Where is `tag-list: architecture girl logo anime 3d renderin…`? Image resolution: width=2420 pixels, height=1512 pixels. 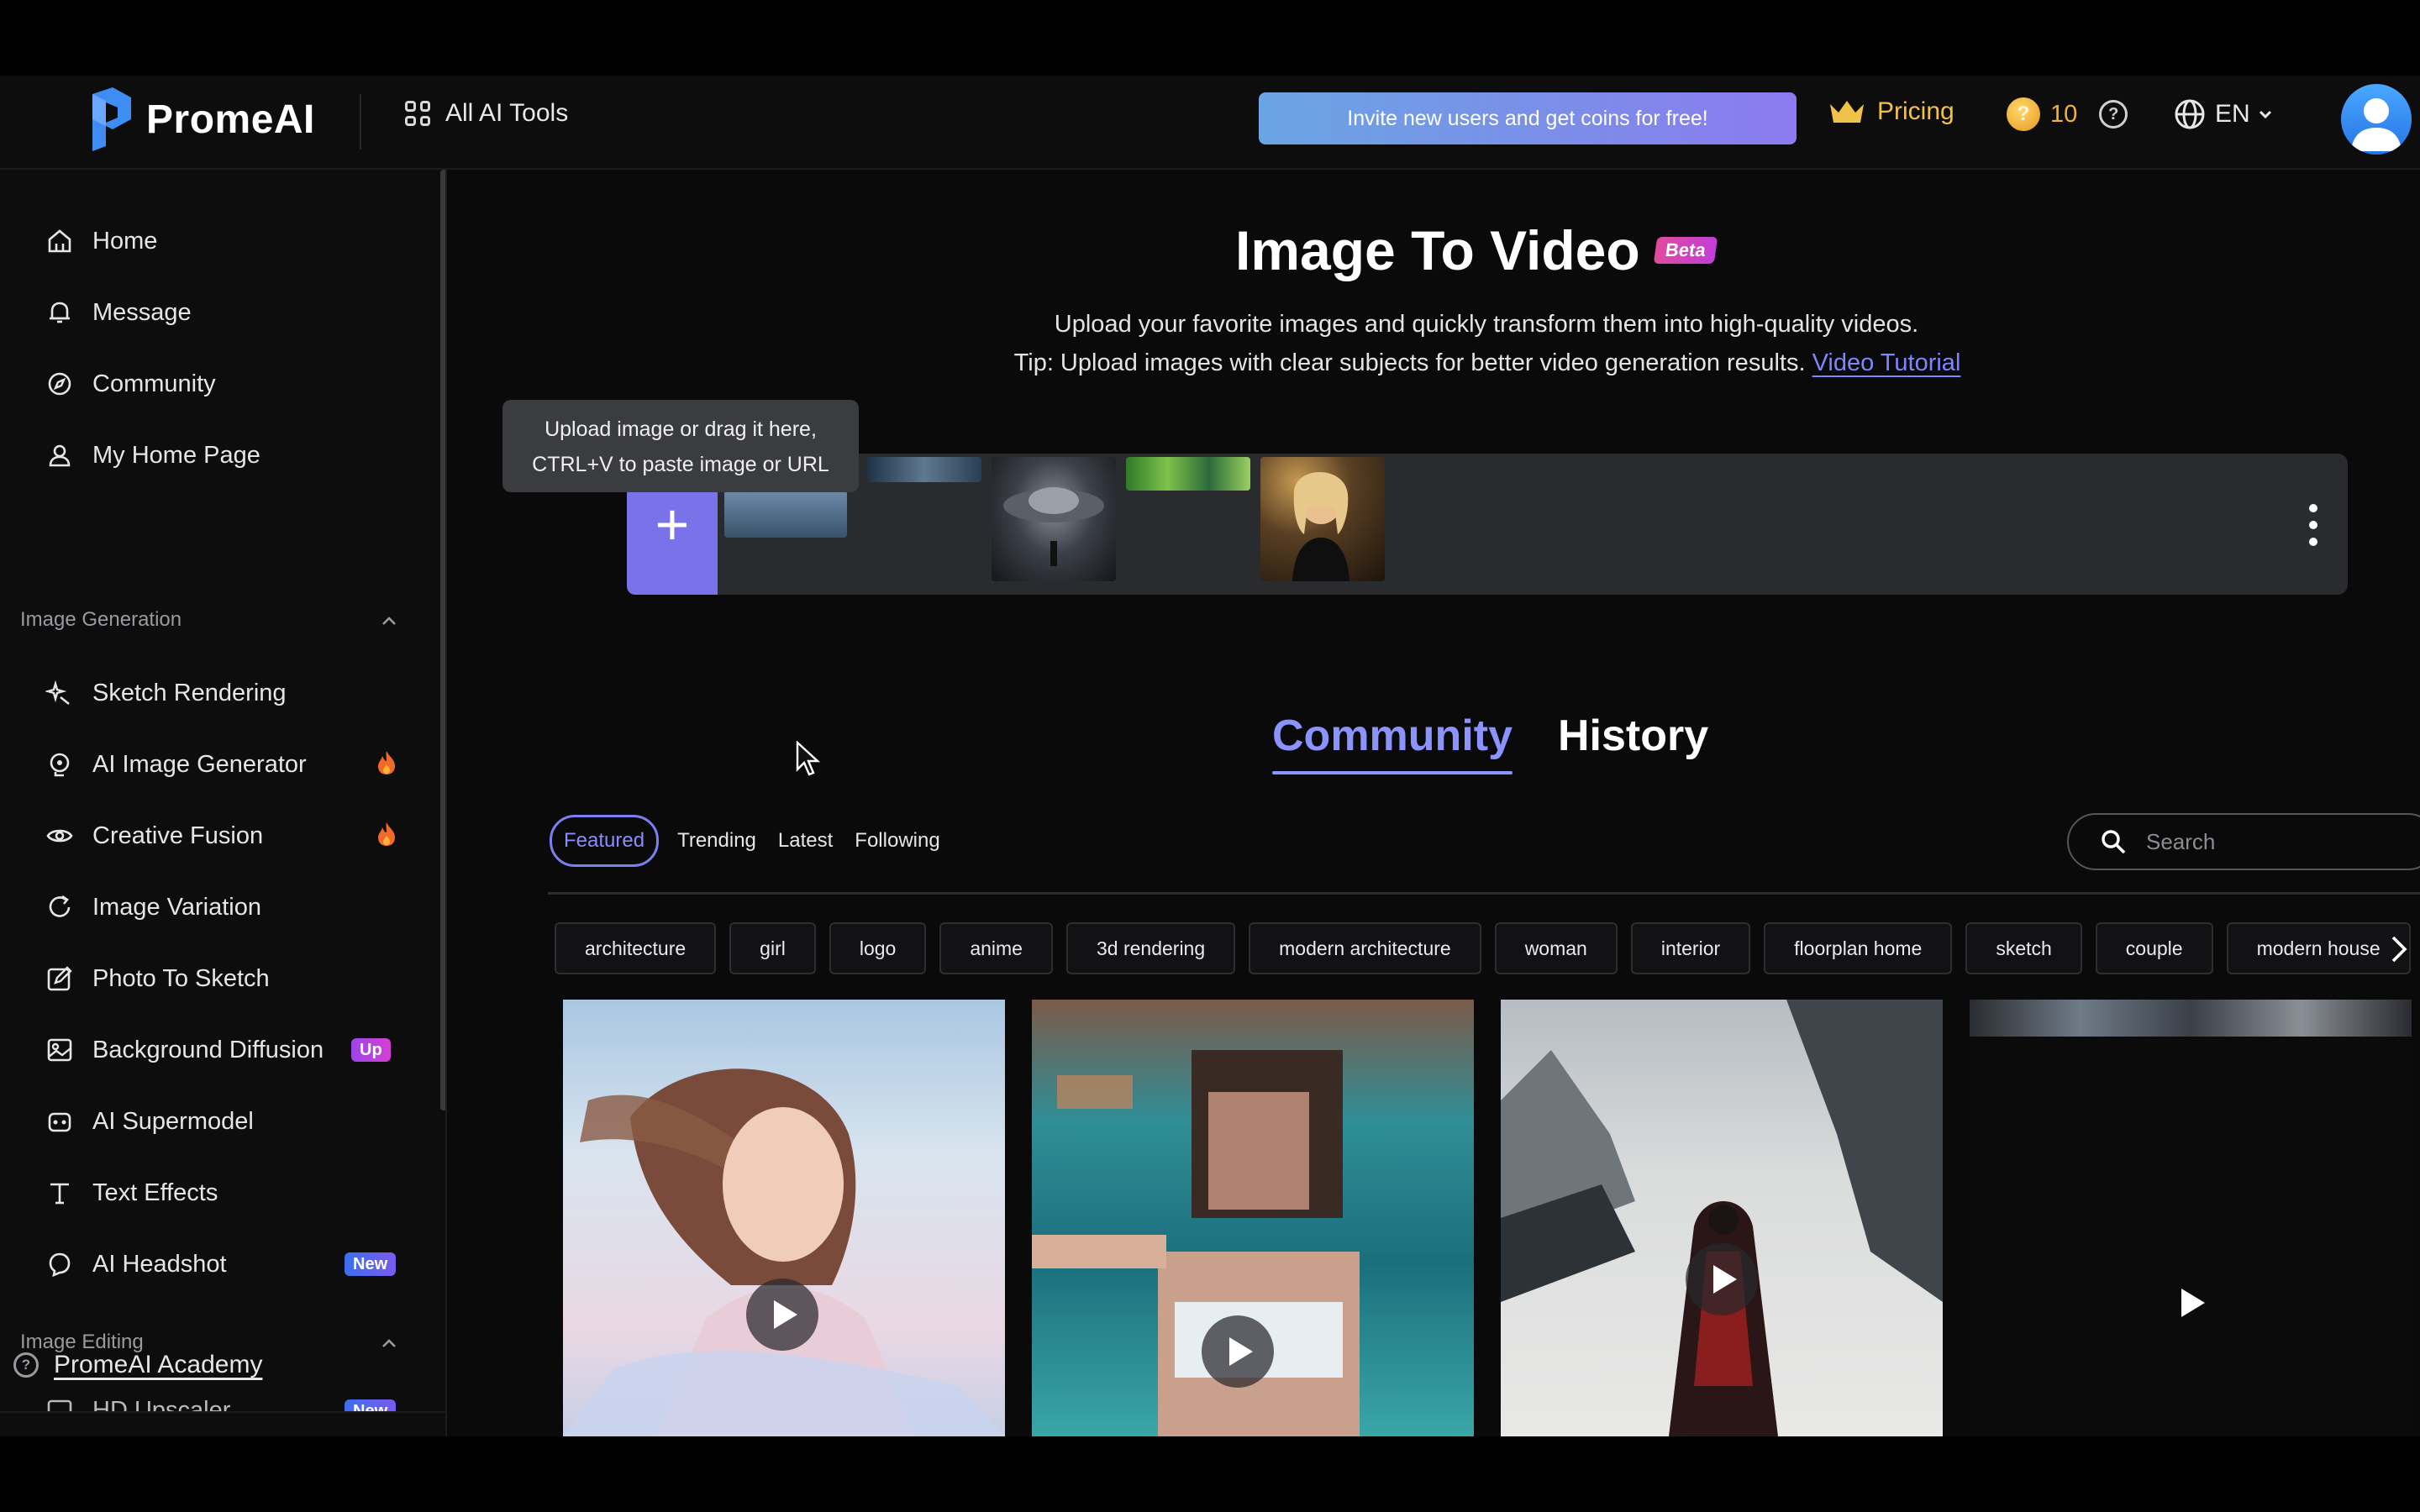 tag-list: architecture girl logo anime 3d renderin… is located at coordinates (1483, 948).